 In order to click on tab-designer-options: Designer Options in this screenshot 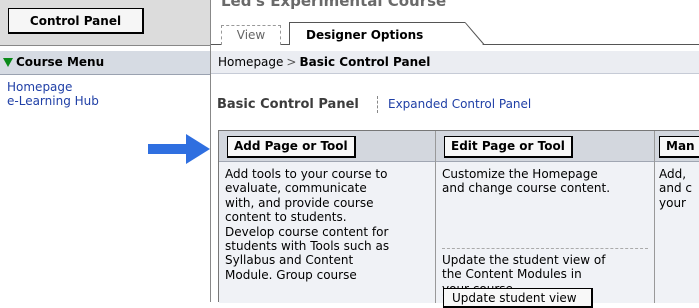, I will do `click(377, 33)`.